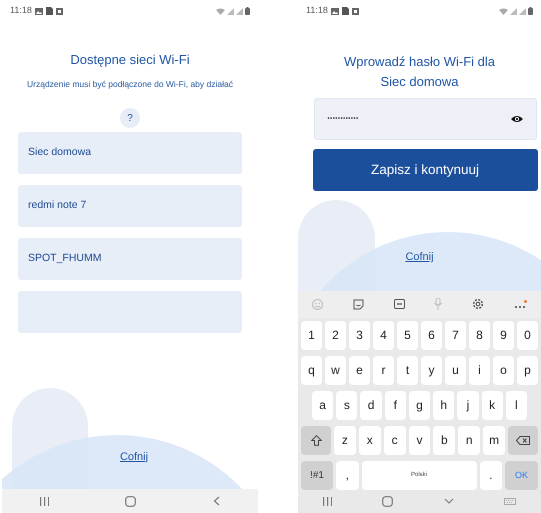  What do you see at coordinates (527, 370) in the screenshot?
I see `keyboard-key: p` at bounding box center [527, 370].